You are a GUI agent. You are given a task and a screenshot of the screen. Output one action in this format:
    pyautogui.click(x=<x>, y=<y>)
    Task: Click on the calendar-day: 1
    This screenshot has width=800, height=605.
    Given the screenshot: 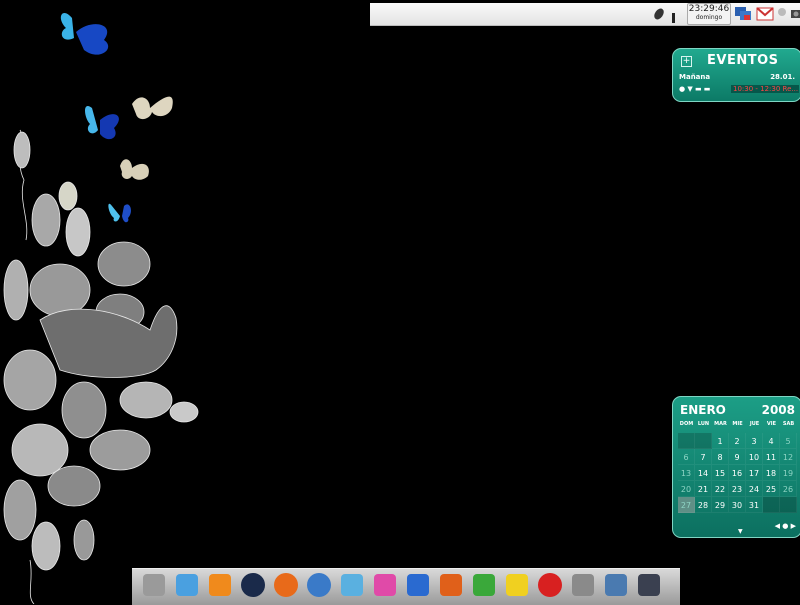 What is the action you would take?
    pyautogui.click(x=720, y=441)
    